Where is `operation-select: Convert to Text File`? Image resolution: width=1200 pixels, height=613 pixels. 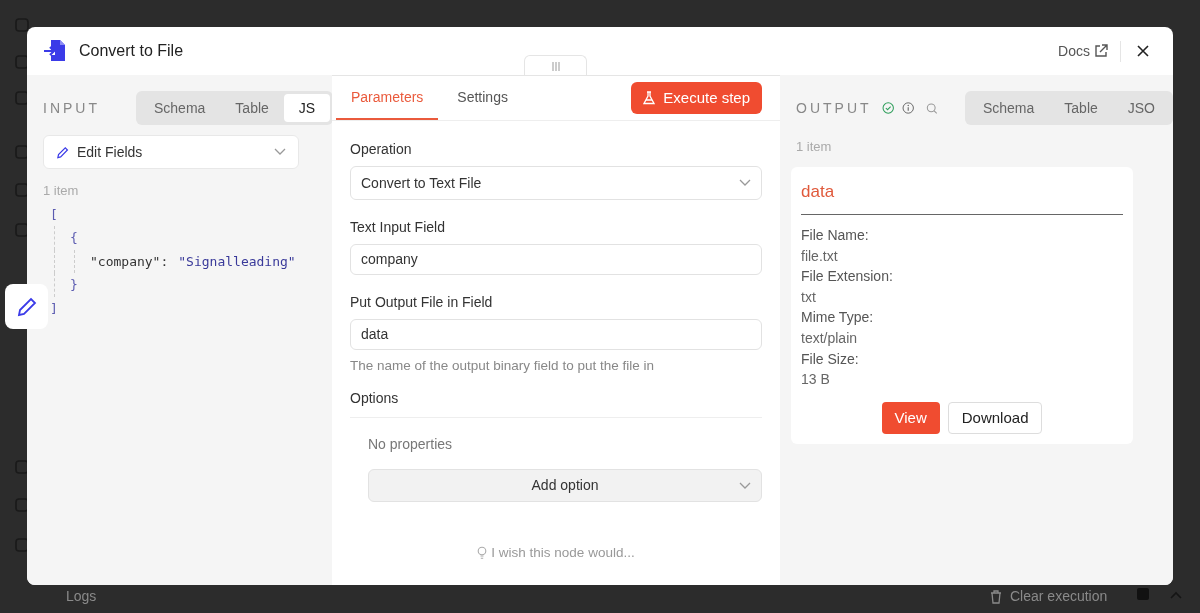 operation-select: Convert to Text File is located at coordinates (556, 183).